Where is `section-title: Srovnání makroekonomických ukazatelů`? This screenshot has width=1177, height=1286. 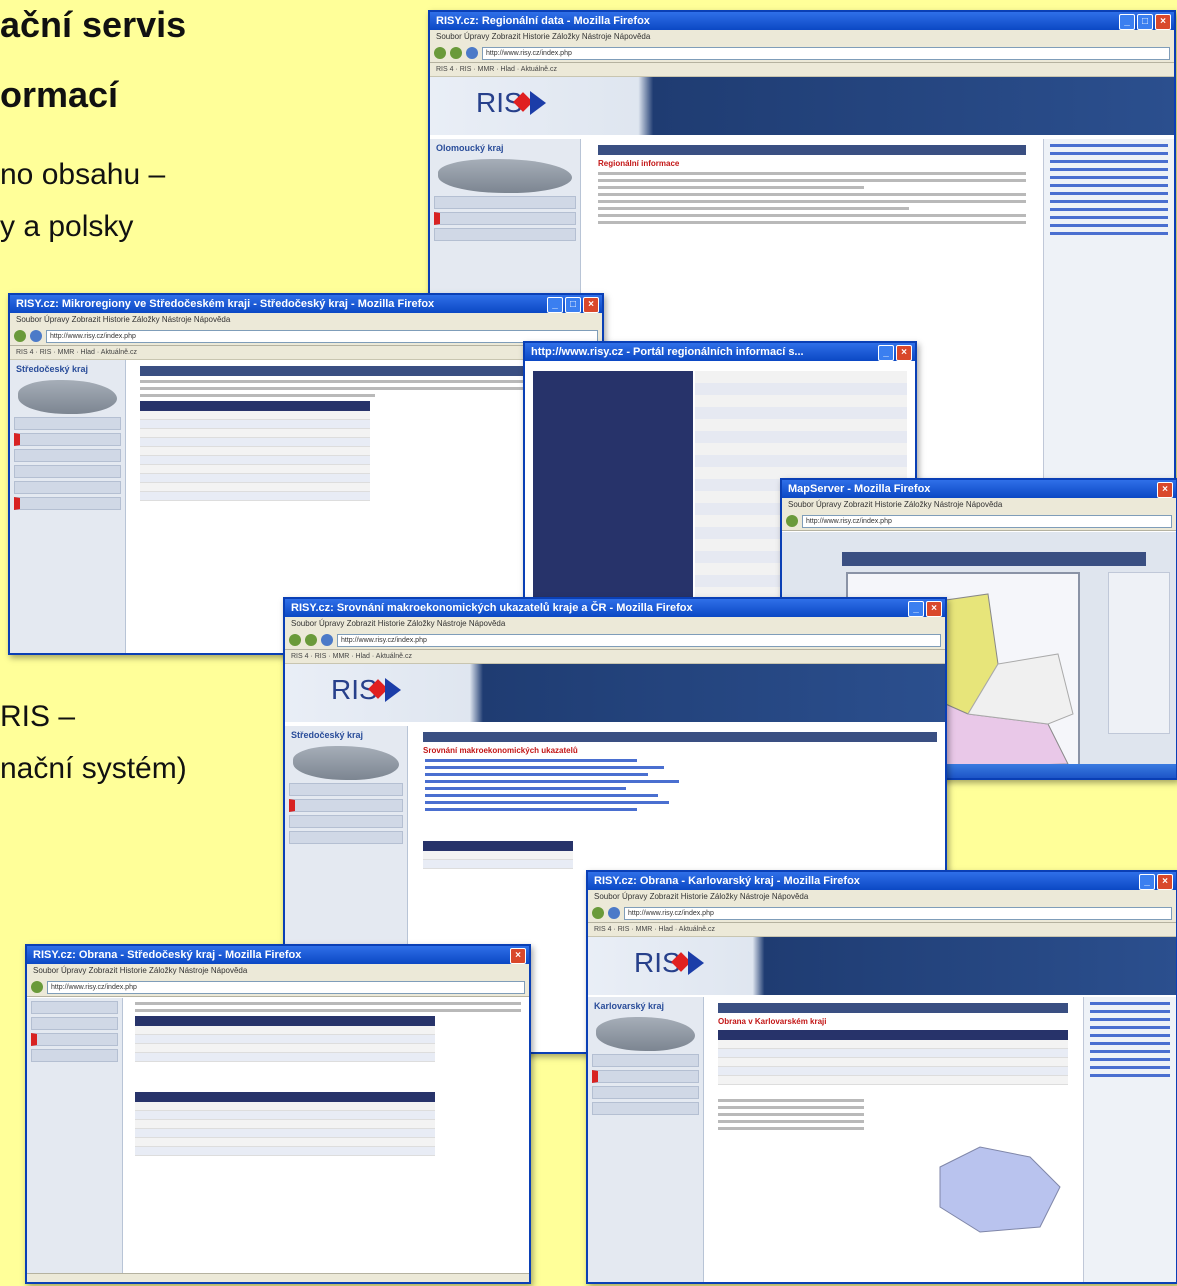
section-title: Srovnání makroekonomických ukazatelů is located at coordinates (500, 750).